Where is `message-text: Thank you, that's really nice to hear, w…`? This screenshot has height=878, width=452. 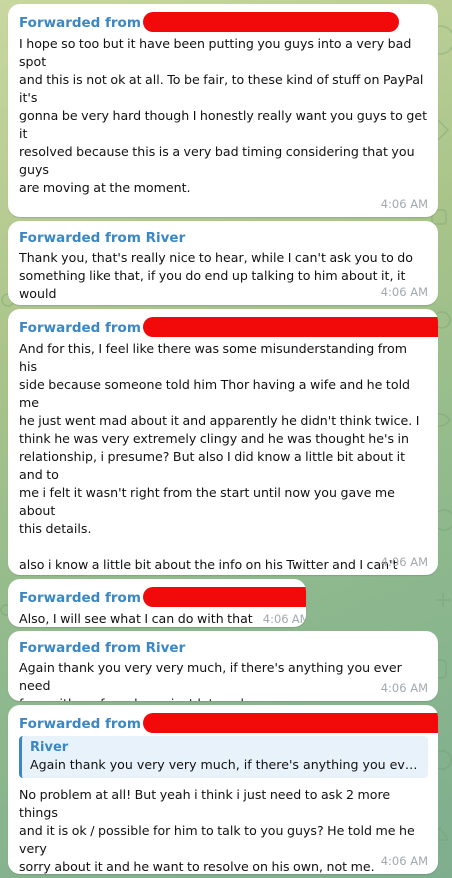
message-text: Thank you, that's really nice to hear, w… is located at coordinates (216, 277).